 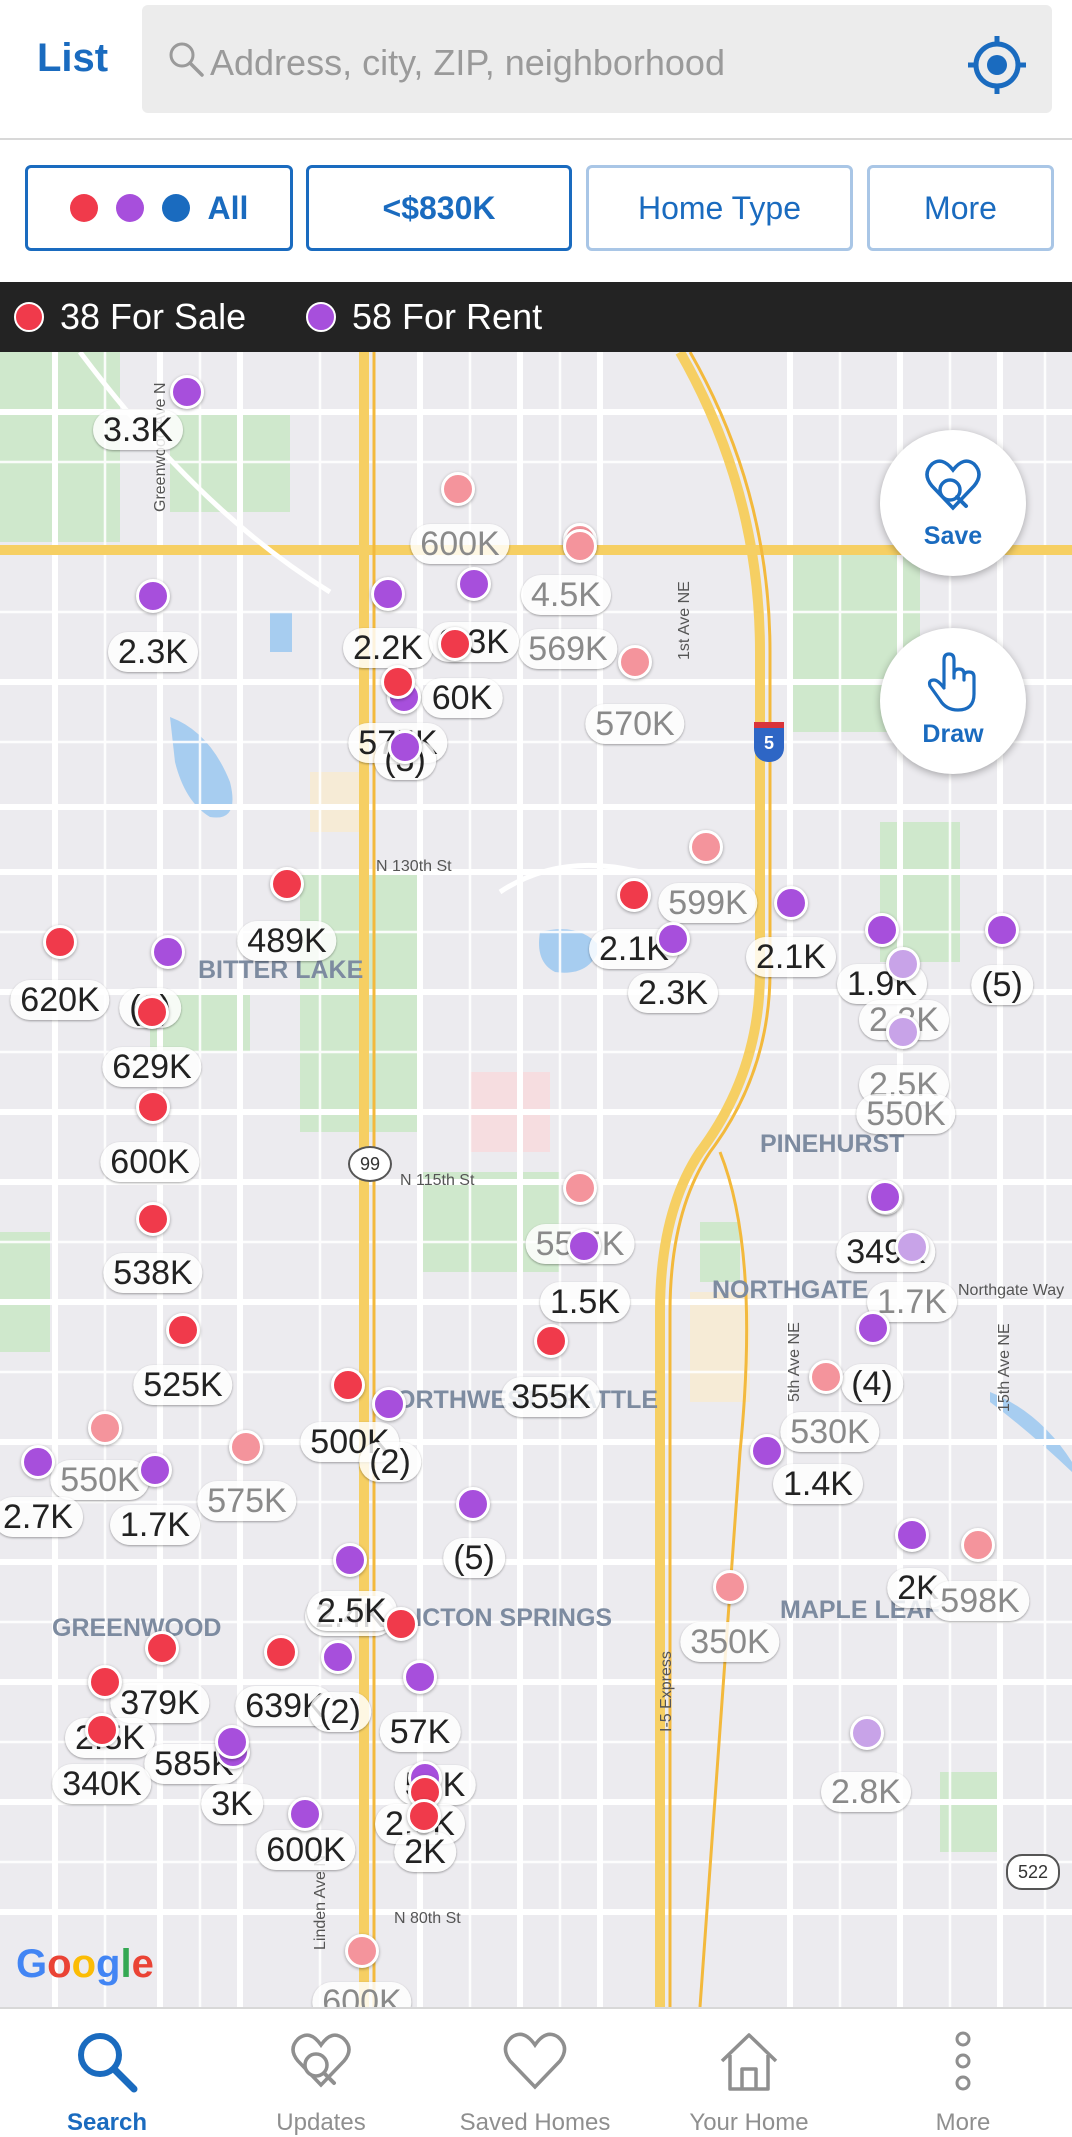 I want to click on price-label: 57K, so click(x=420, y=1732).